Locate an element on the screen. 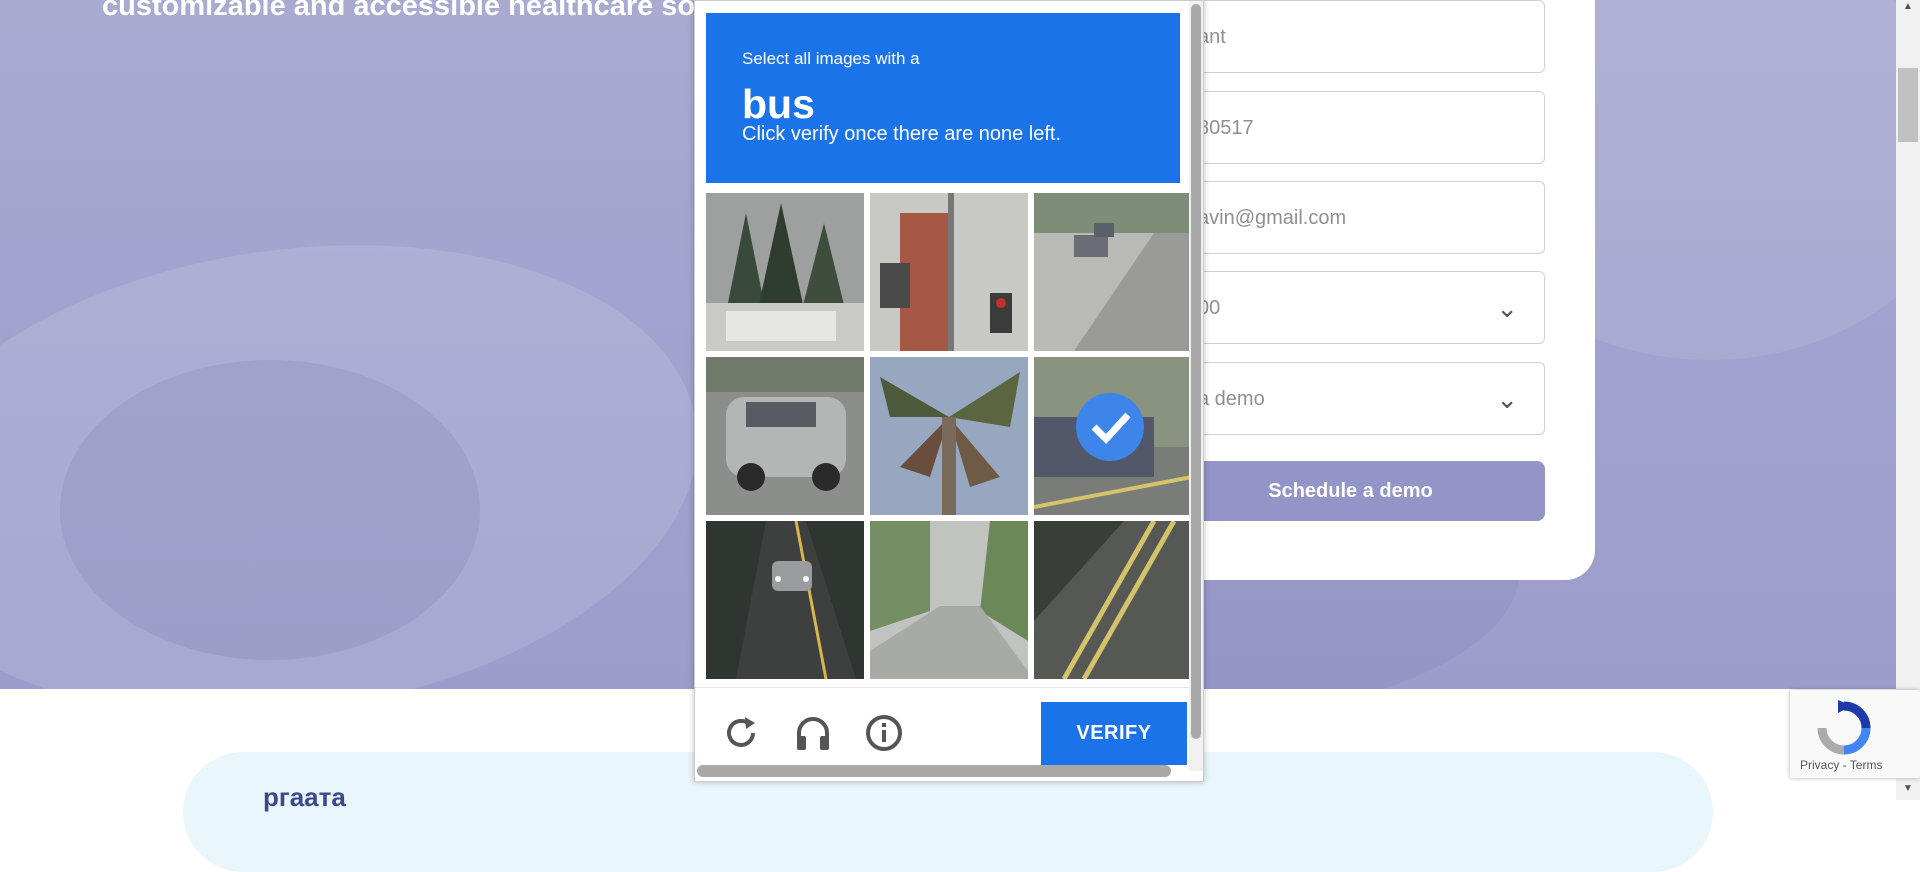 This screenshot has height=872, width=1920. page-scrollbar-thumb is located at coordinates (1908, 105).